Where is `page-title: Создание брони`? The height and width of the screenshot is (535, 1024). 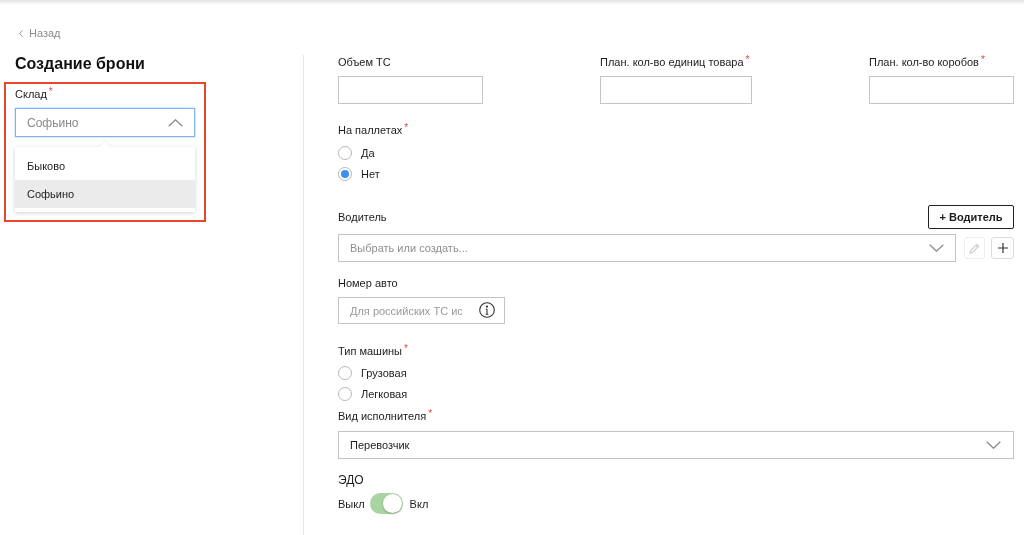
page-title: Создание брони is located at coordinates (80, 64).